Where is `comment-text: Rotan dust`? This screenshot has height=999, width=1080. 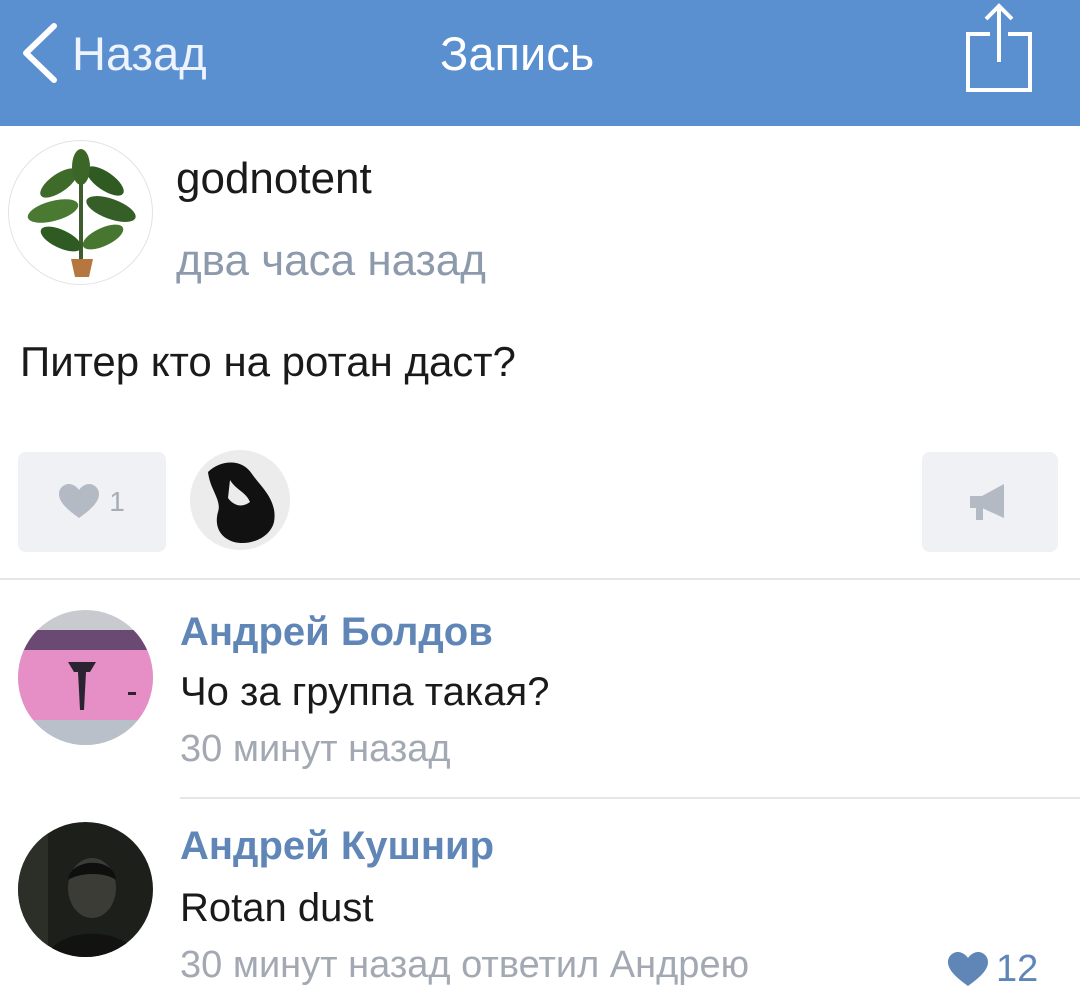
comment-text: Rotan dust is located at coordinates (277, 908).